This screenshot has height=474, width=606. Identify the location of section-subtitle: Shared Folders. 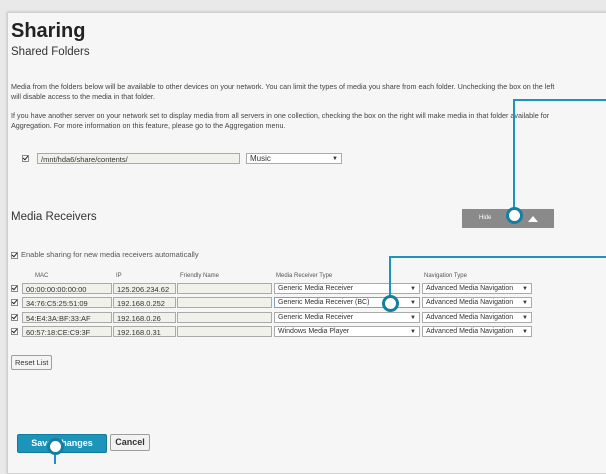
(50, 52).